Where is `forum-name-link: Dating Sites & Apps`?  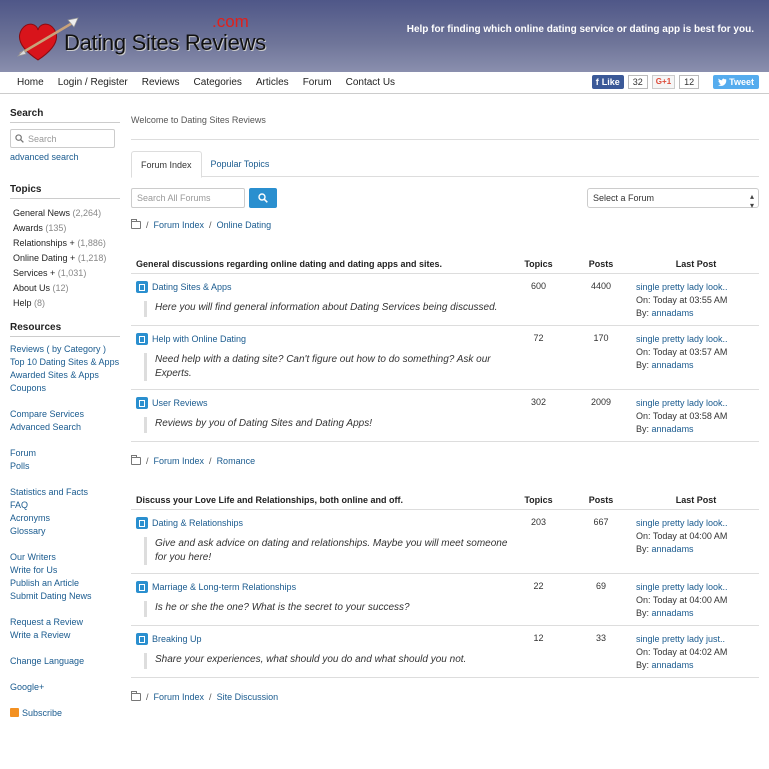
forum-name-link: Dating Sites & Apps is located at coordinates (192, 287).